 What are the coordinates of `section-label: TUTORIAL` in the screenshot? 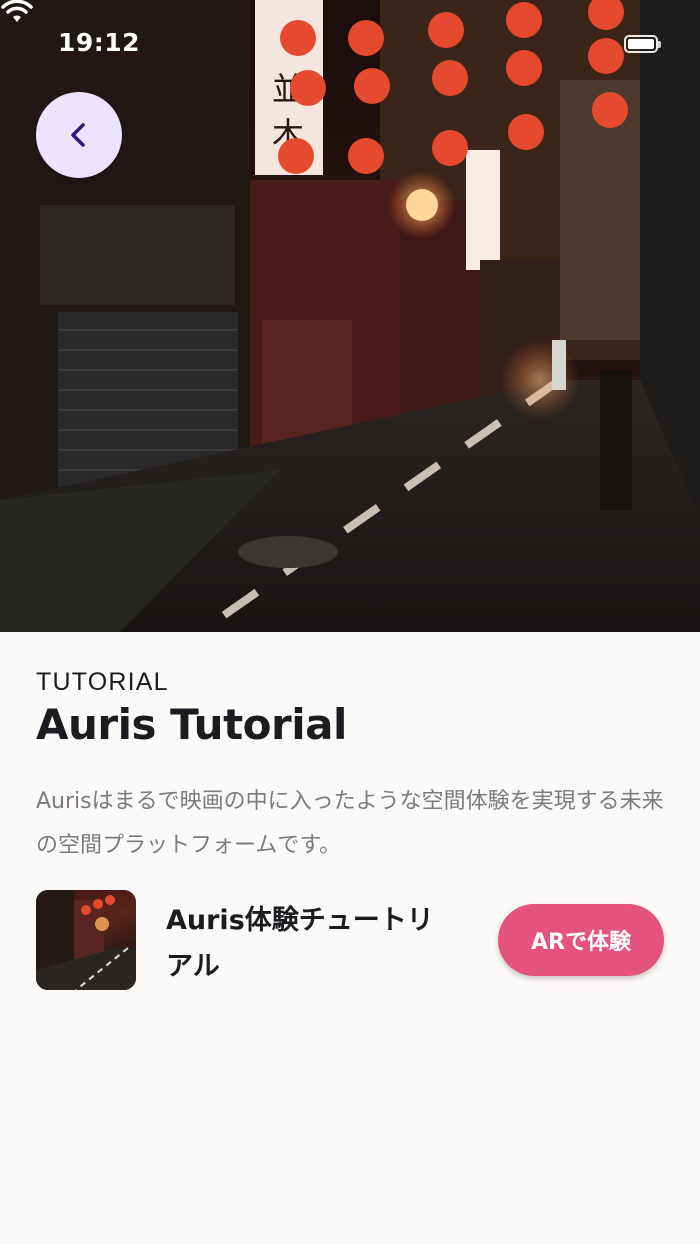 It's located at (102, 682).